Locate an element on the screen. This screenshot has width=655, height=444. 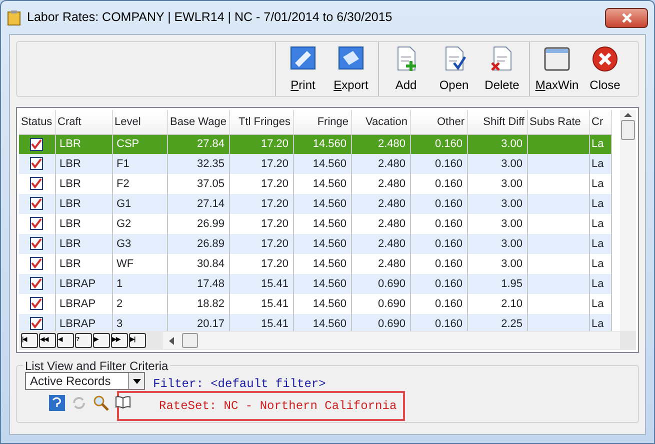
column-header: Cr is located at coordinates (600, 122).